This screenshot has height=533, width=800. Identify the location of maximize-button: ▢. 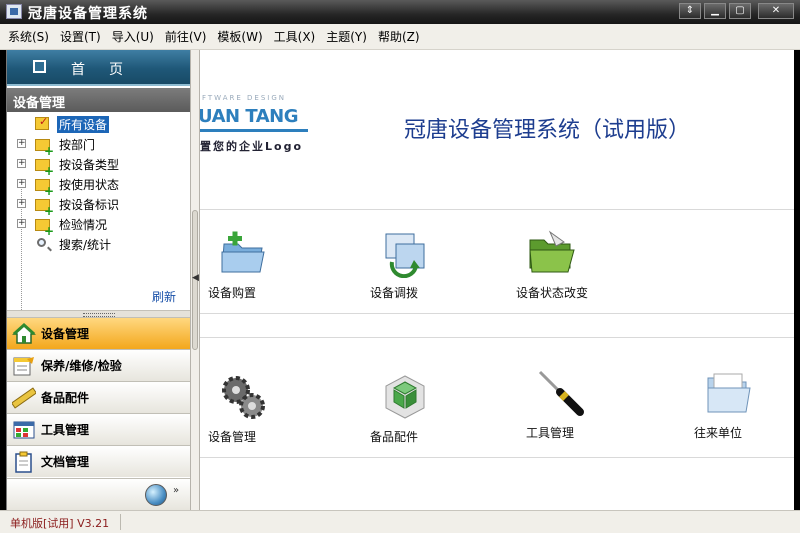
(740, 11).